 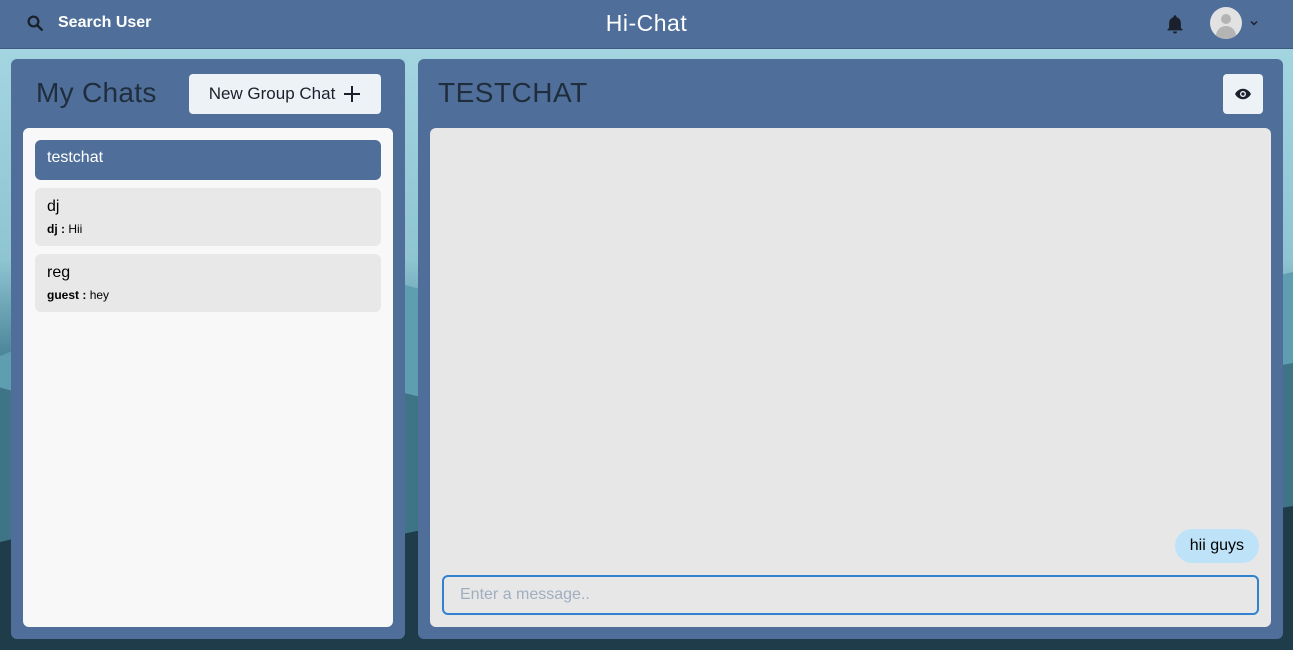 What do you see at coordinates (75, 157) in the screenshot?
I see `chat-name: testchat` at bounding box center [75, 157].